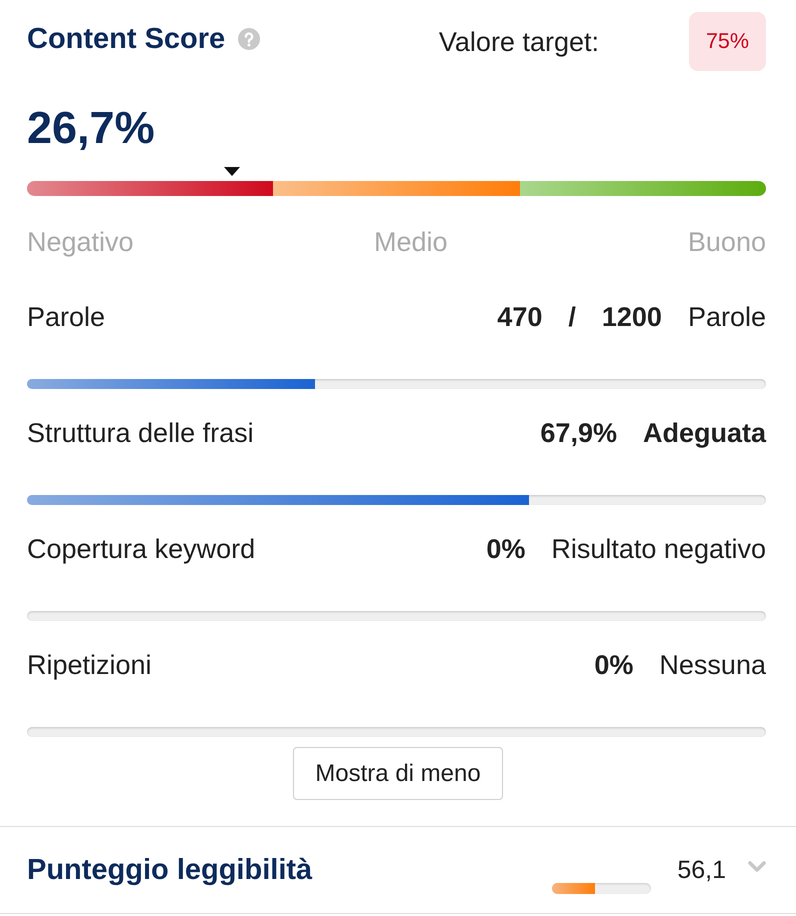 This screenshot has width=796, height=916. What do you see at coordinates (66, 317) in the screenshot?
I see `metric-label: Parole` at bounding box center [66, 317].